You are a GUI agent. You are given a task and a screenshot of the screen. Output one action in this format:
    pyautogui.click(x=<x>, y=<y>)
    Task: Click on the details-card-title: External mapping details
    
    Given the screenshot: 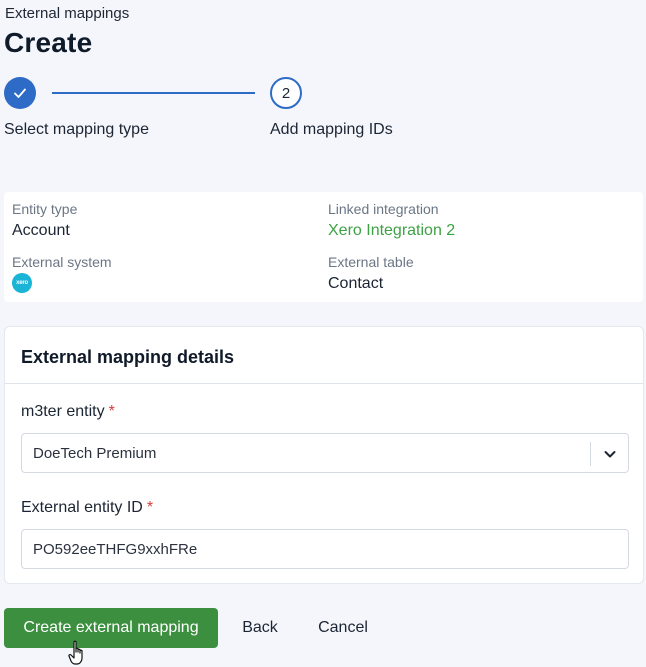 What is the action you would take?
    pyautogui.click(x=128, y=357)
    